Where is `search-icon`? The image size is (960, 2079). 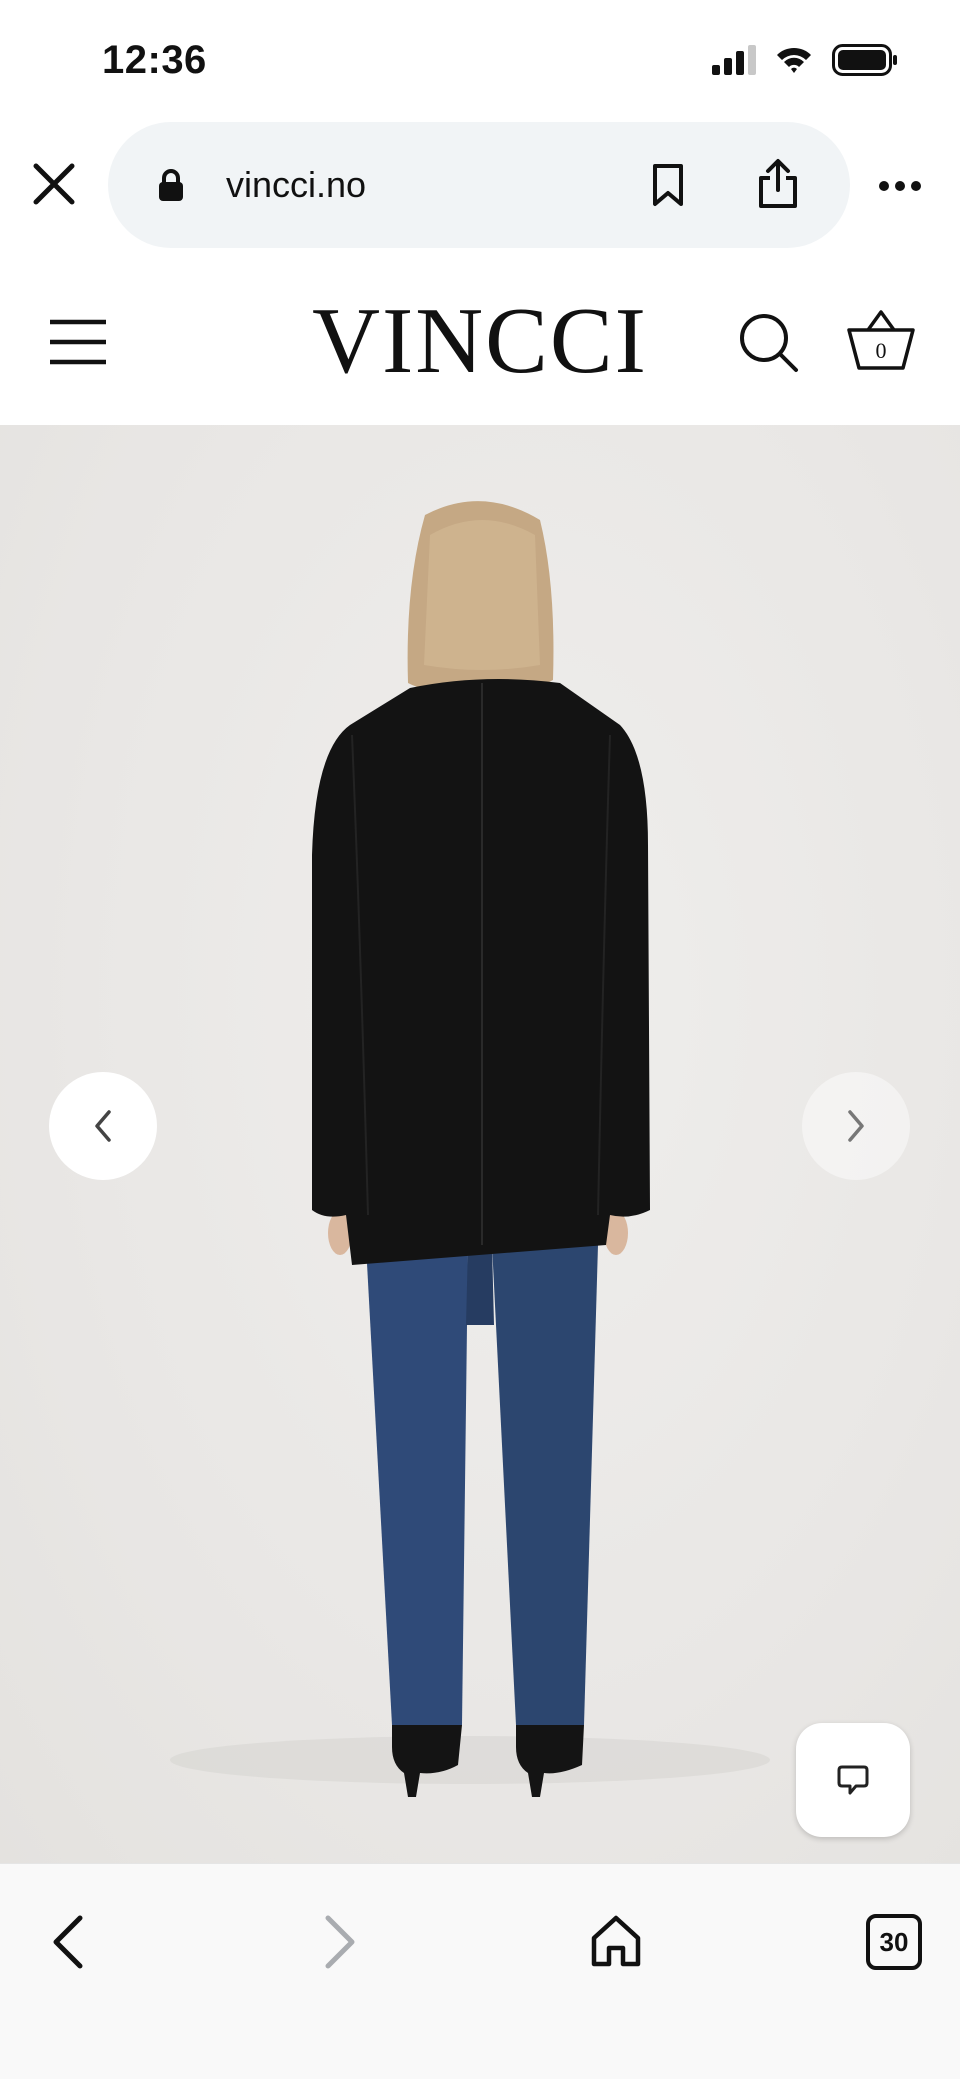
search-icon is located at coordinates (769, 343).